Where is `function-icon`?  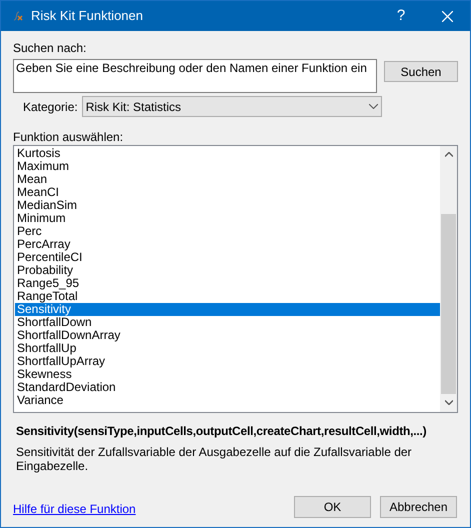 function-icon is located at coordinates (18, 16).